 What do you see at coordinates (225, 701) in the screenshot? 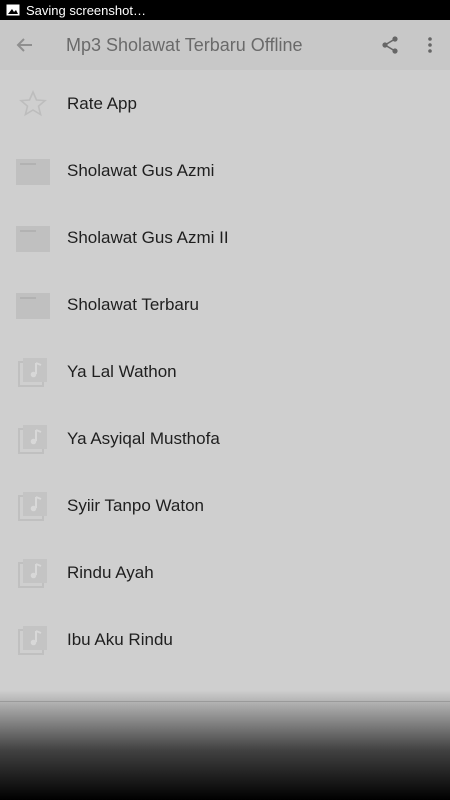
I see `divider` at bounding box center [225, 701].